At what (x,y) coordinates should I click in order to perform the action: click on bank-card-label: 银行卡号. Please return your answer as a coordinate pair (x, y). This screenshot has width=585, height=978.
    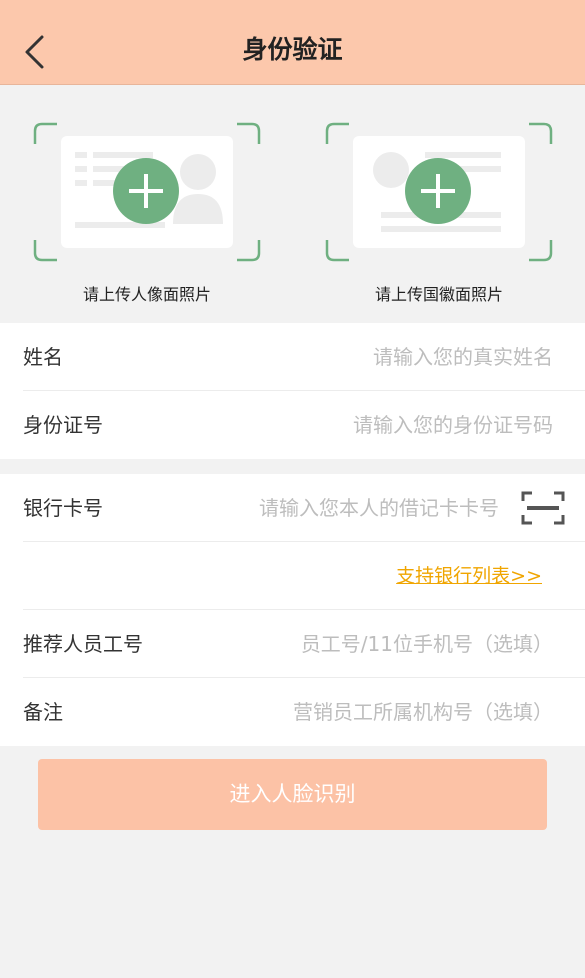
    Looking at the image, I should click on (63, 508).